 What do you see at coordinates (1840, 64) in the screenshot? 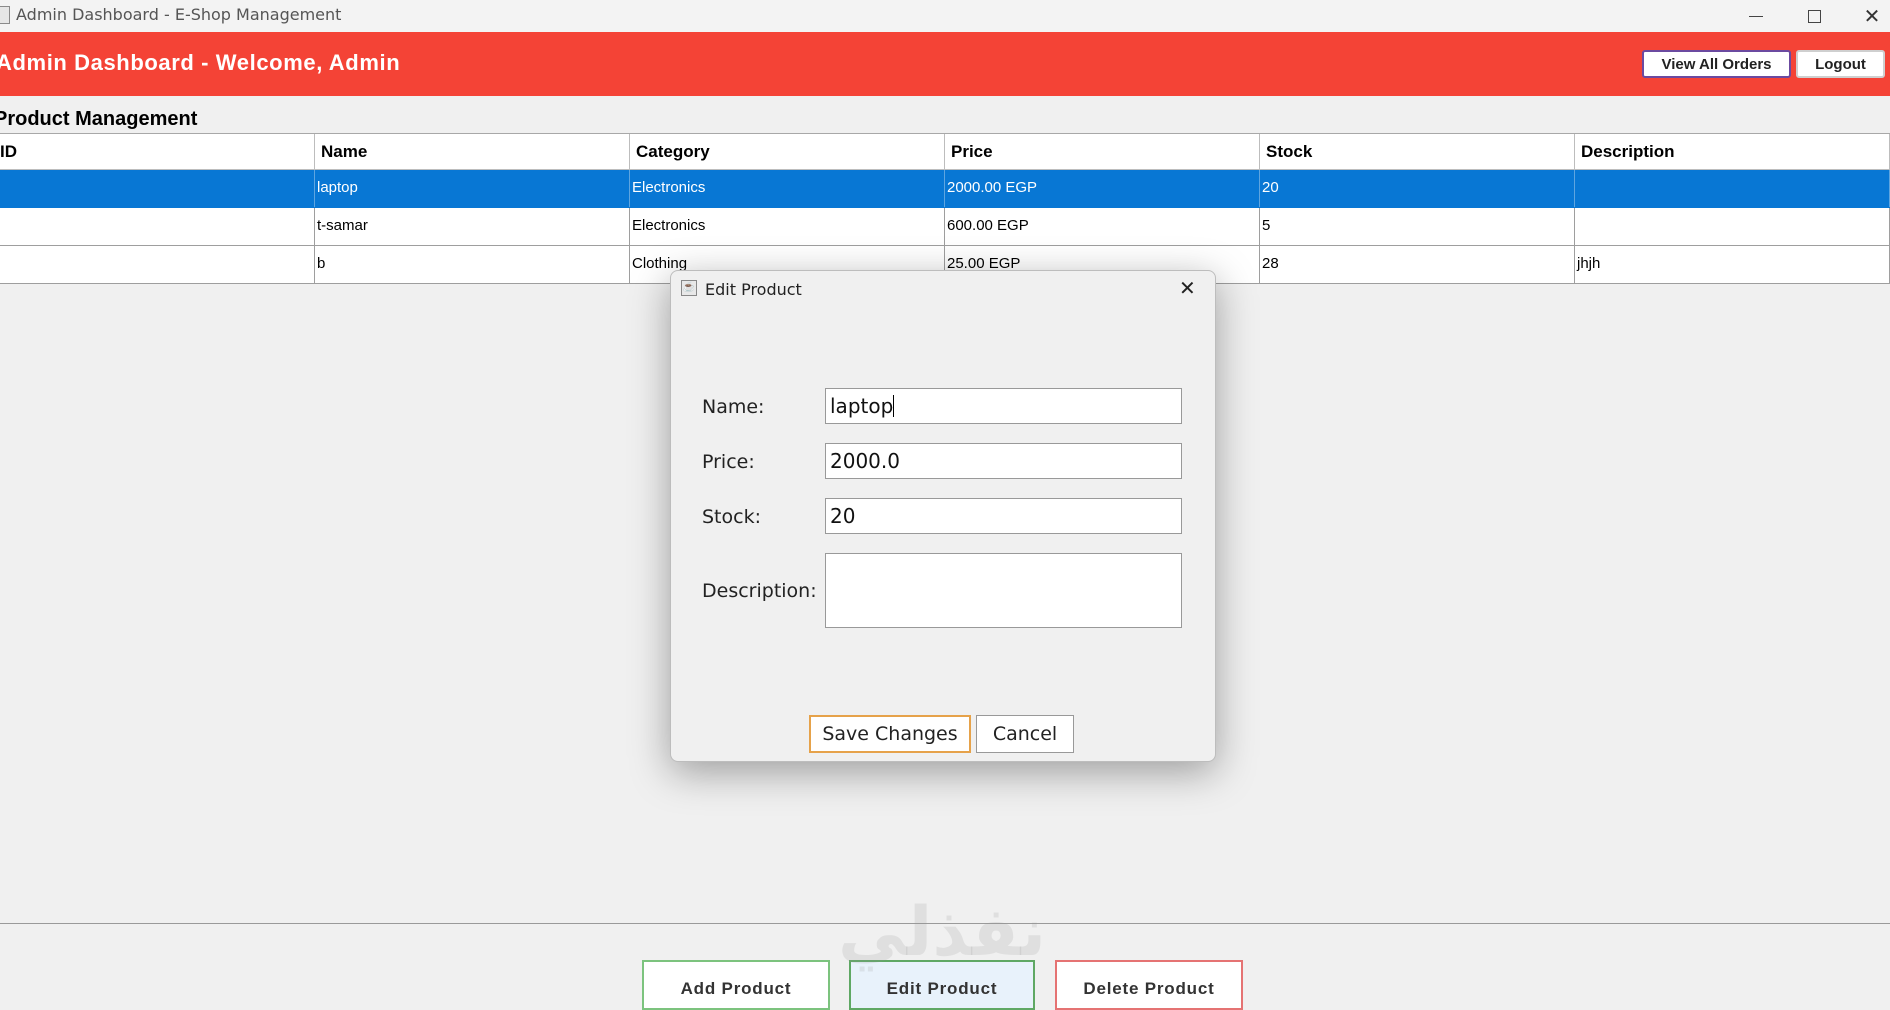
I see `logout-button: Logout` at bounding box center [1840, 64].